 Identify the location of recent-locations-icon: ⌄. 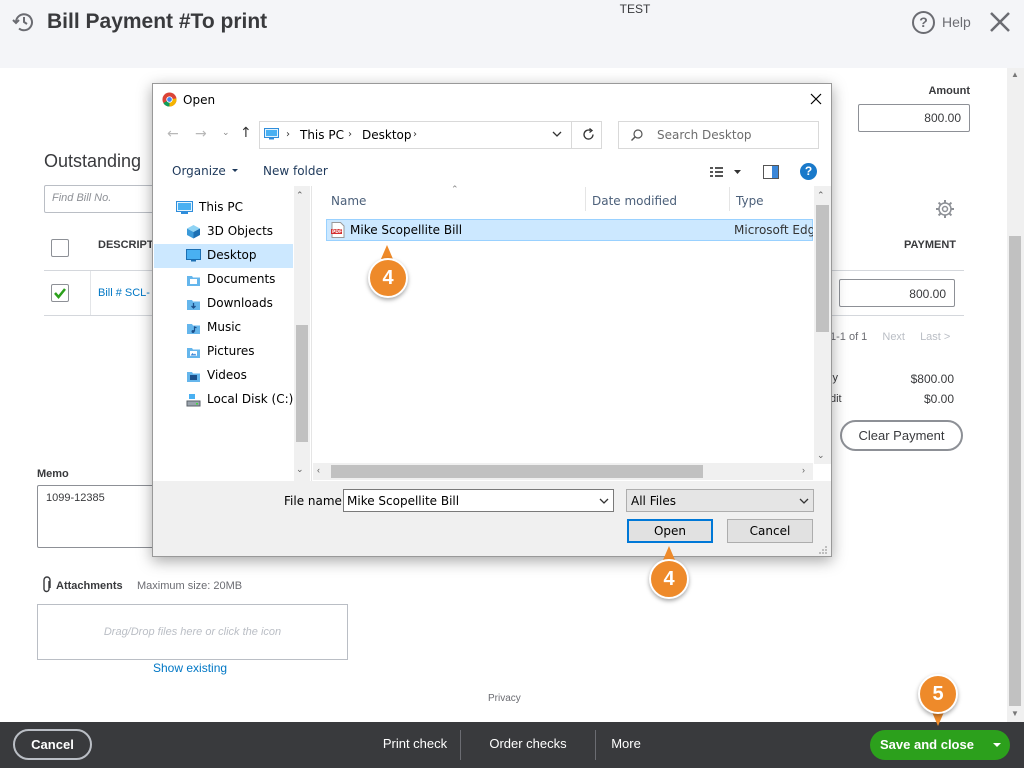
(226, 133).